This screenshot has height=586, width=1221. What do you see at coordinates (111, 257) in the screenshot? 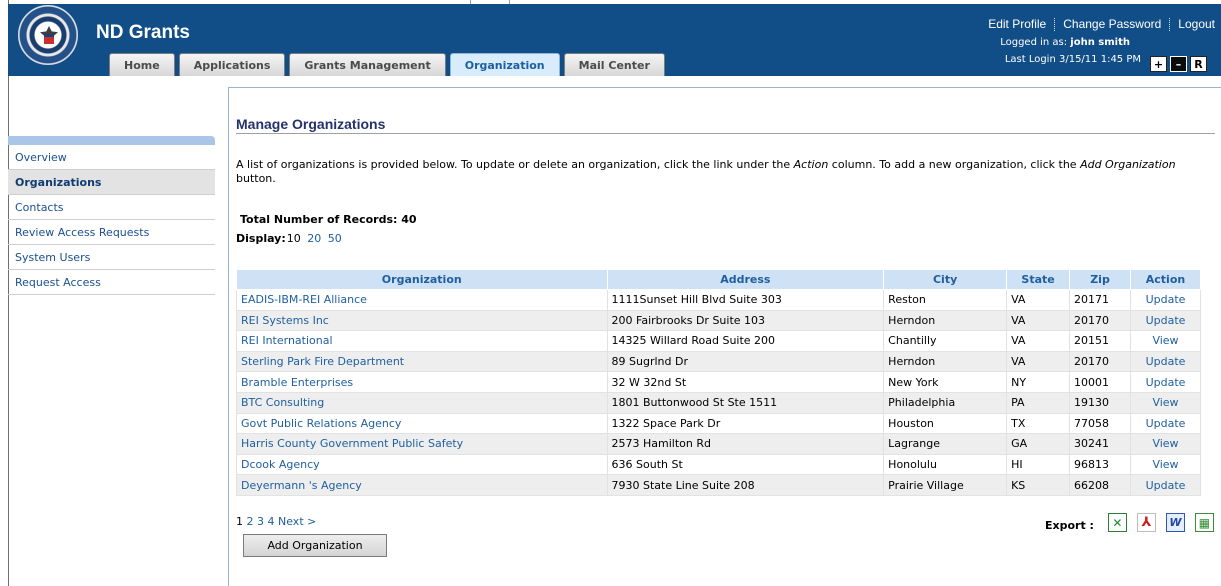
I see `sidebar-item-system-users: System Users` at bounding box center [111, 257].